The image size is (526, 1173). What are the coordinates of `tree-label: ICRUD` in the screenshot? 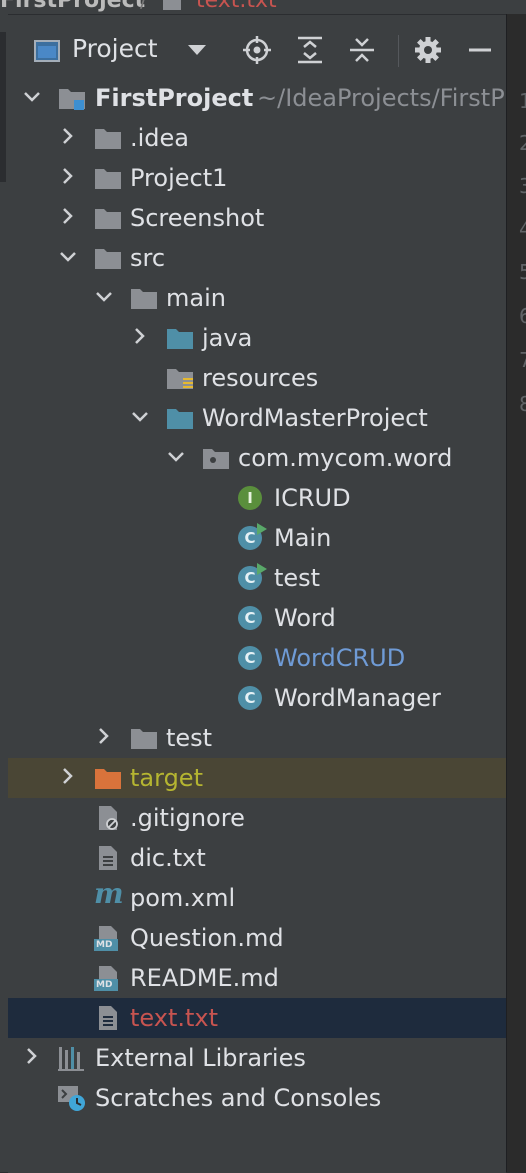 It's located at (312, 498).